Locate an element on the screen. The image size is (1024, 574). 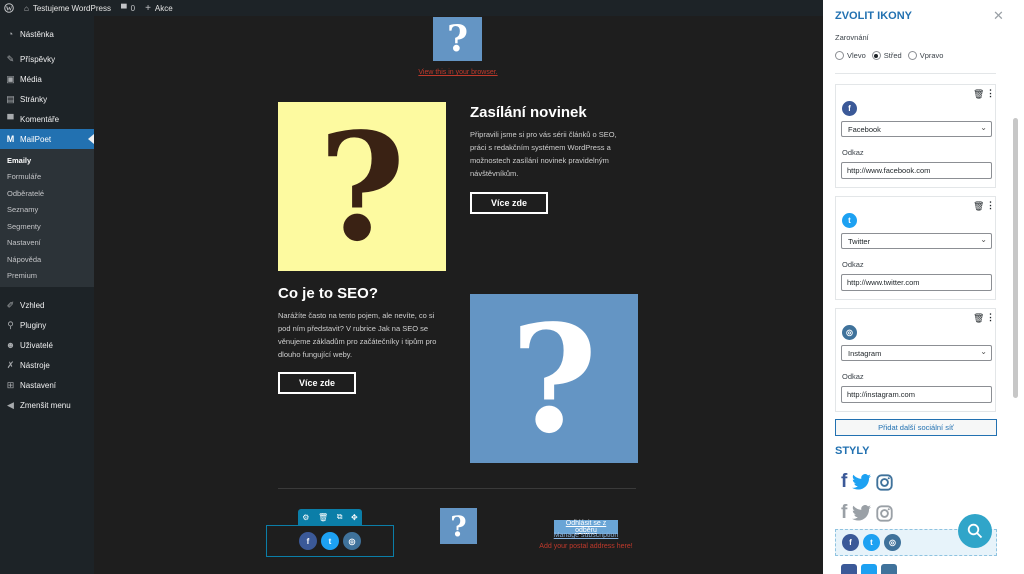
gear-icon: ⚙ is located at coordinates (305, 517).